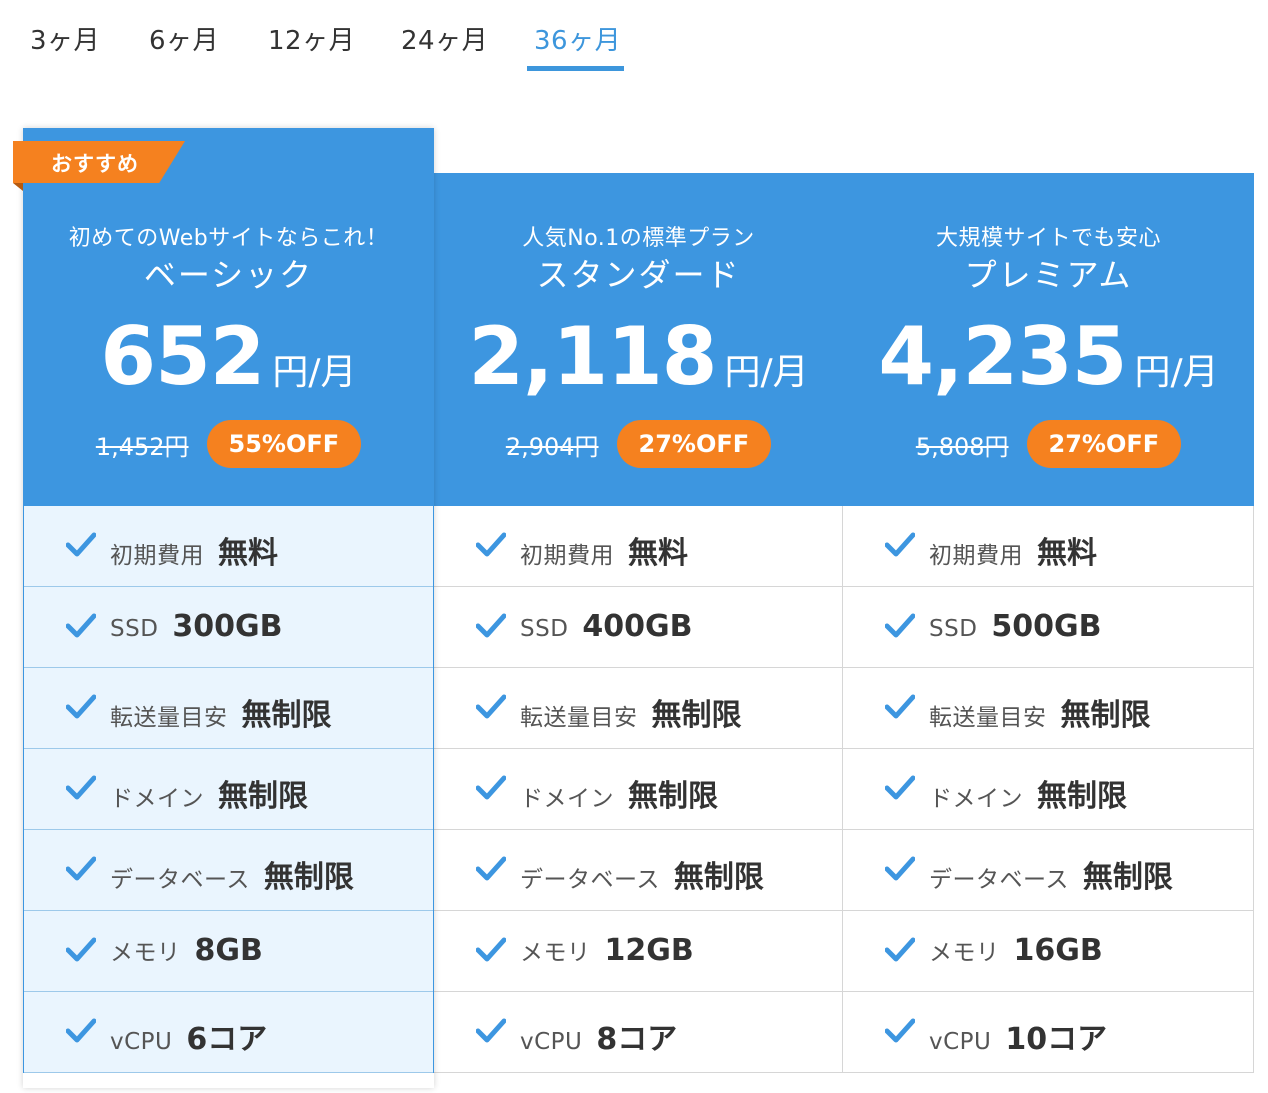 This screenshot has width=1268, height=1093. I want to click on plan-tagline: 人気No.1の標準プラン, so click(638, 238).